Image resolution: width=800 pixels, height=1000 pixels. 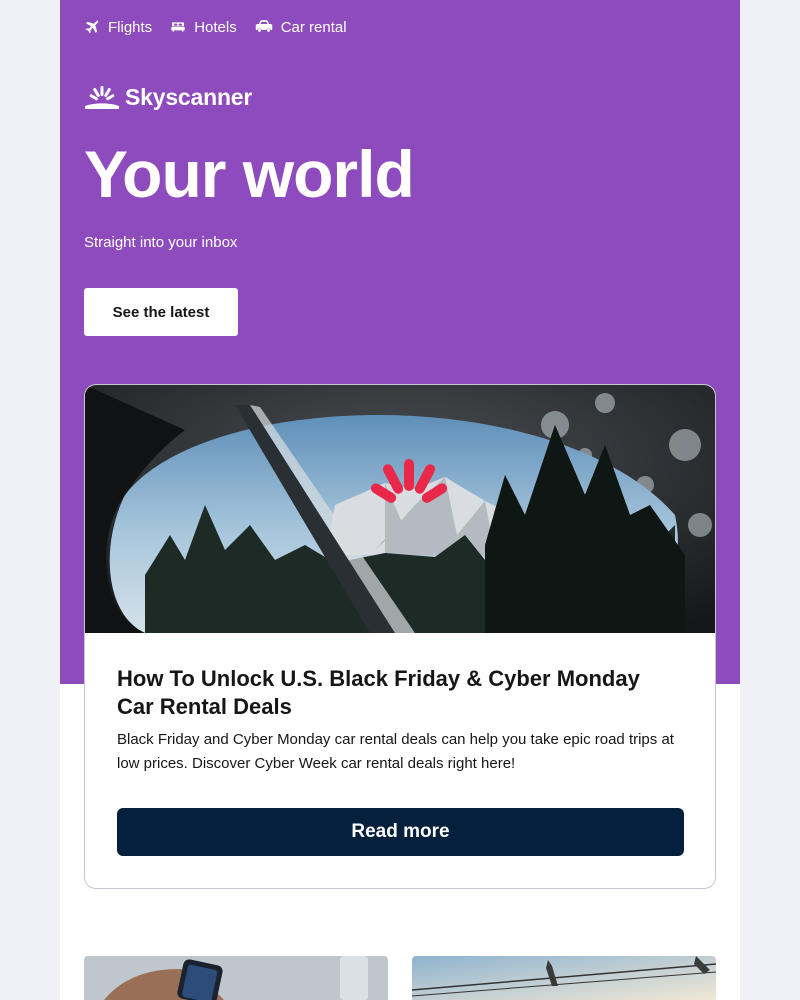 What do you see at coordinates (263, 26) in the screenshot?
I see `car-icon` at bounding box center [263, 26].